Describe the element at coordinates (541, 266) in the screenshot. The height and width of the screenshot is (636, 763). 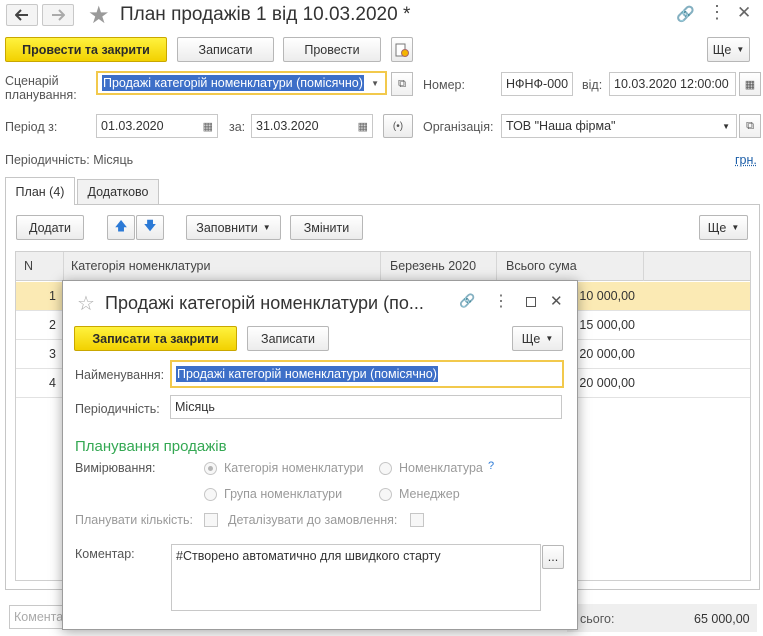
I see `col-total: Всього сума` at that location.